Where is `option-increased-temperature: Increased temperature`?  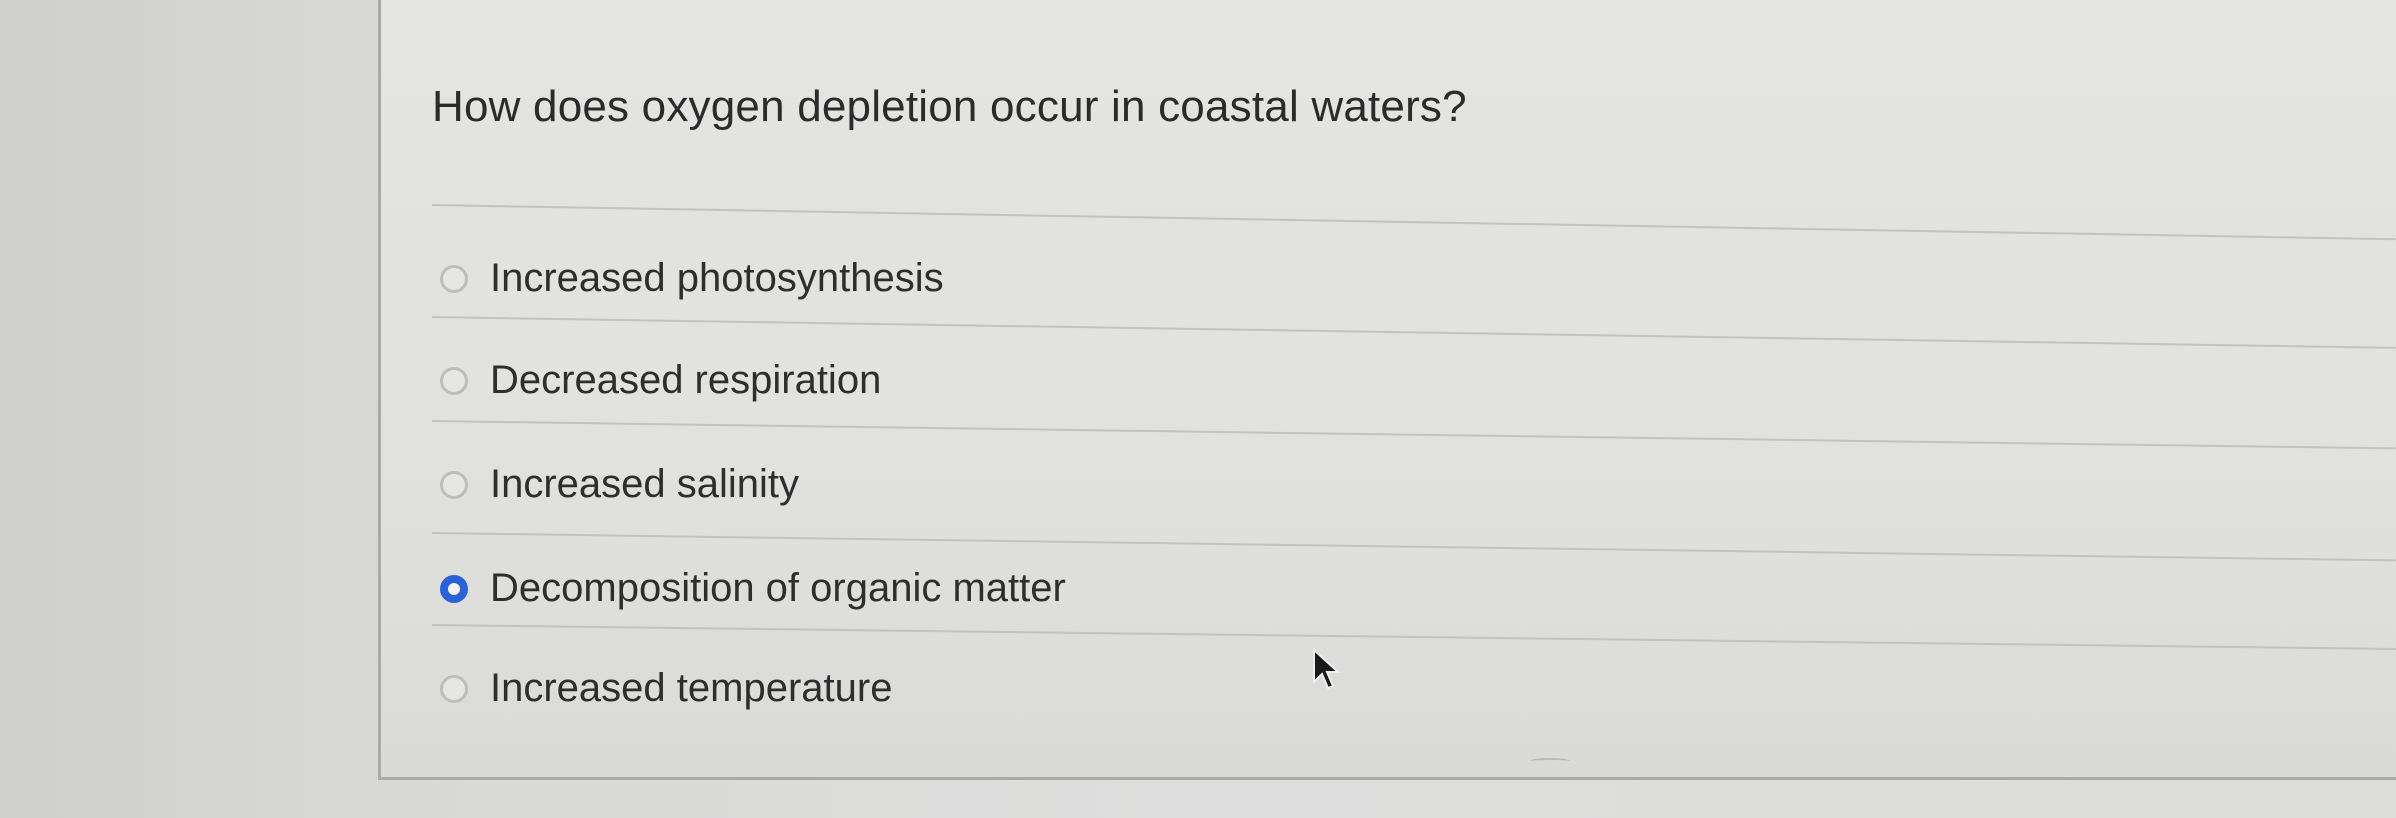 option-increased-temperature: Increased temperature is located at coordinates (666, 688).